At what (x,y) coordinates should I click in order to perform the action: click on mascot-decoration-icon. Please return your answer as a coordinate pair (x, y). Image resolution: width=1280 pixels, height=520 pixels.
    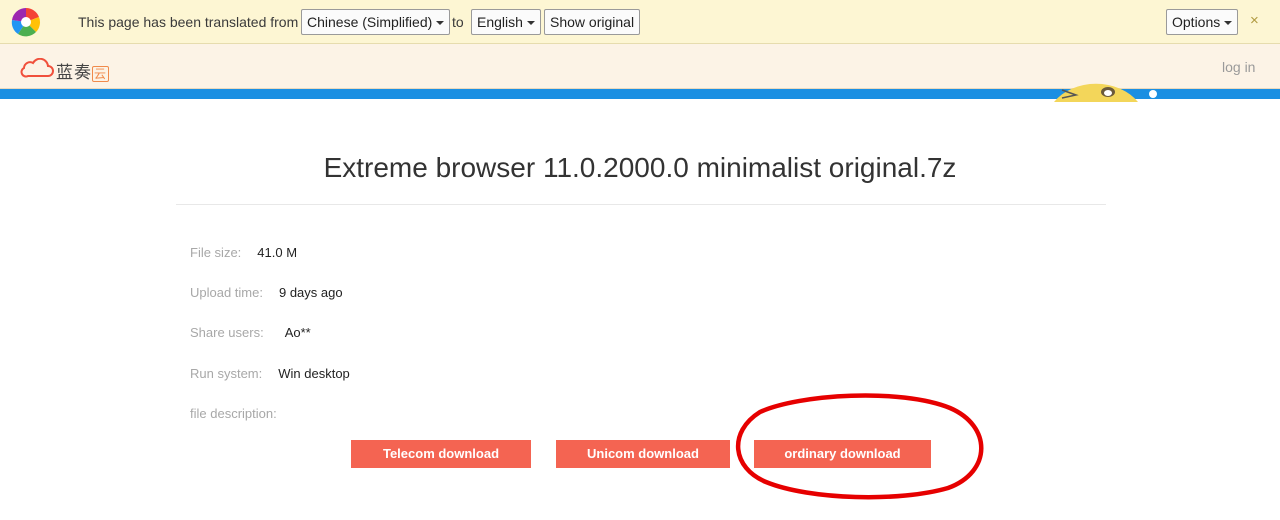
    Looking at the image, I should click on (1105, 92).